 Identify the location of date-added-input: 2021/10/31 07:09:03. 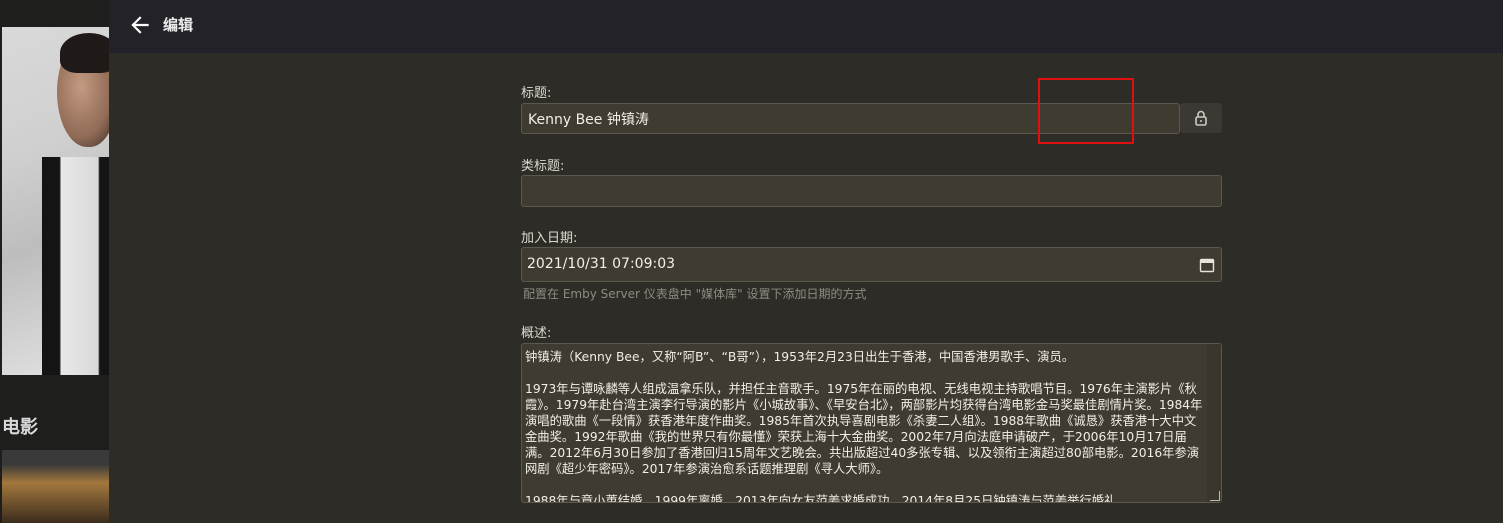
(871, 264).